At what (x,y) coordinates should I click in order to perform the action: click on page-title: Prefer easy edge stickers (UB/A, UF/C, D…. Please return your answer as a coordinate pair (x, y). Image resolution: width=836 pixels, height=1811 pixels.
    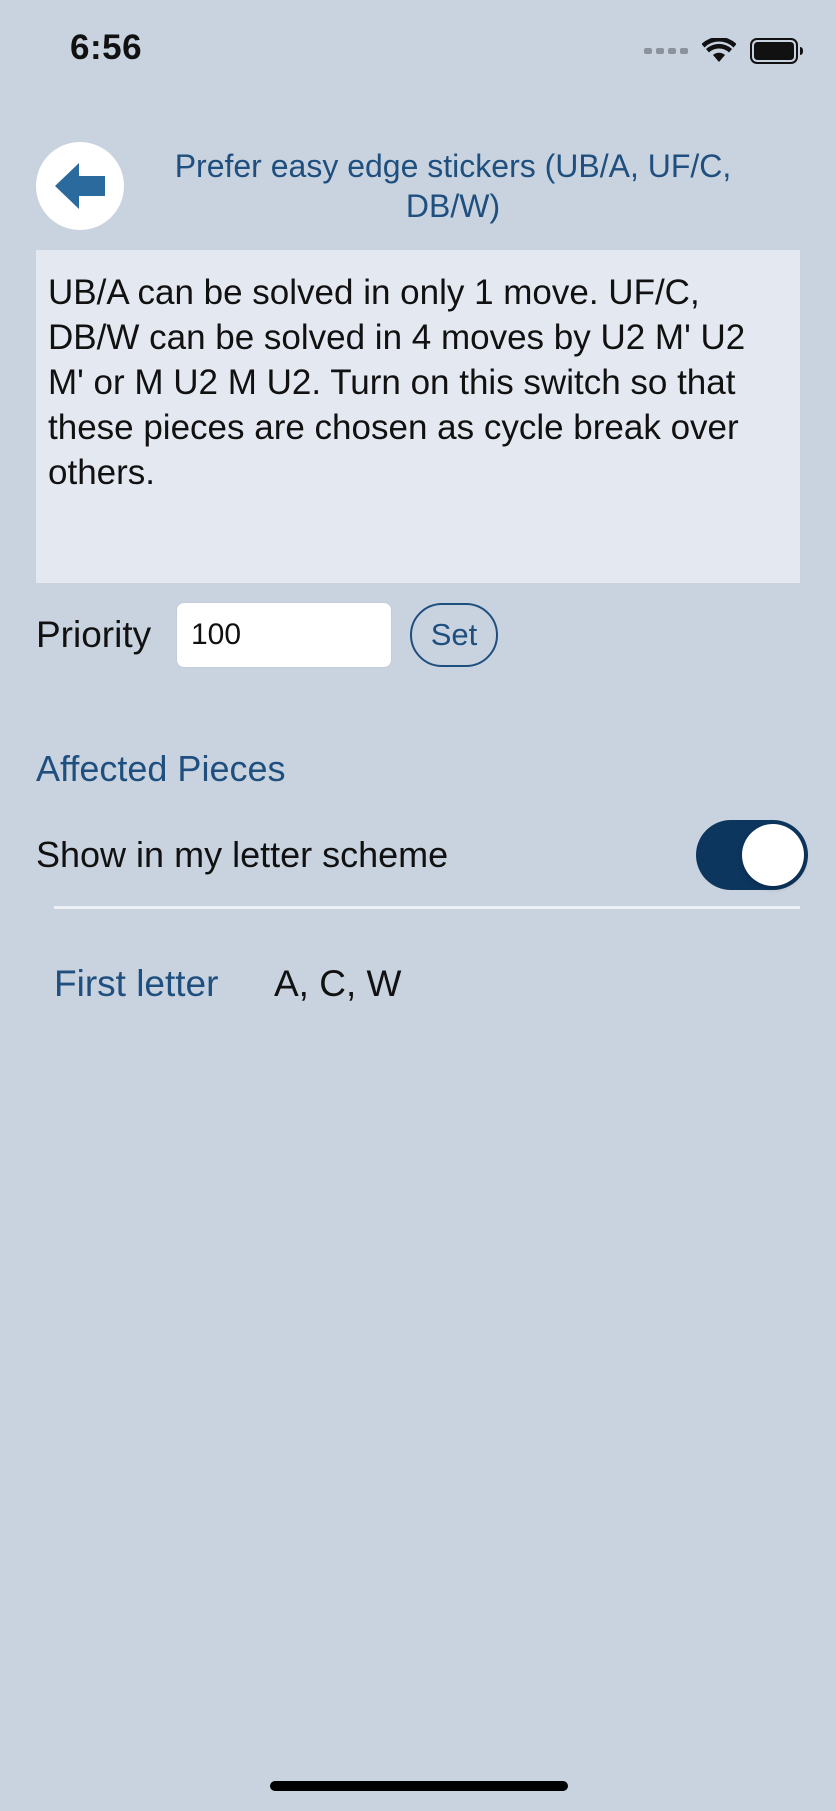
    Looking at the image, I should click on (453, 186).